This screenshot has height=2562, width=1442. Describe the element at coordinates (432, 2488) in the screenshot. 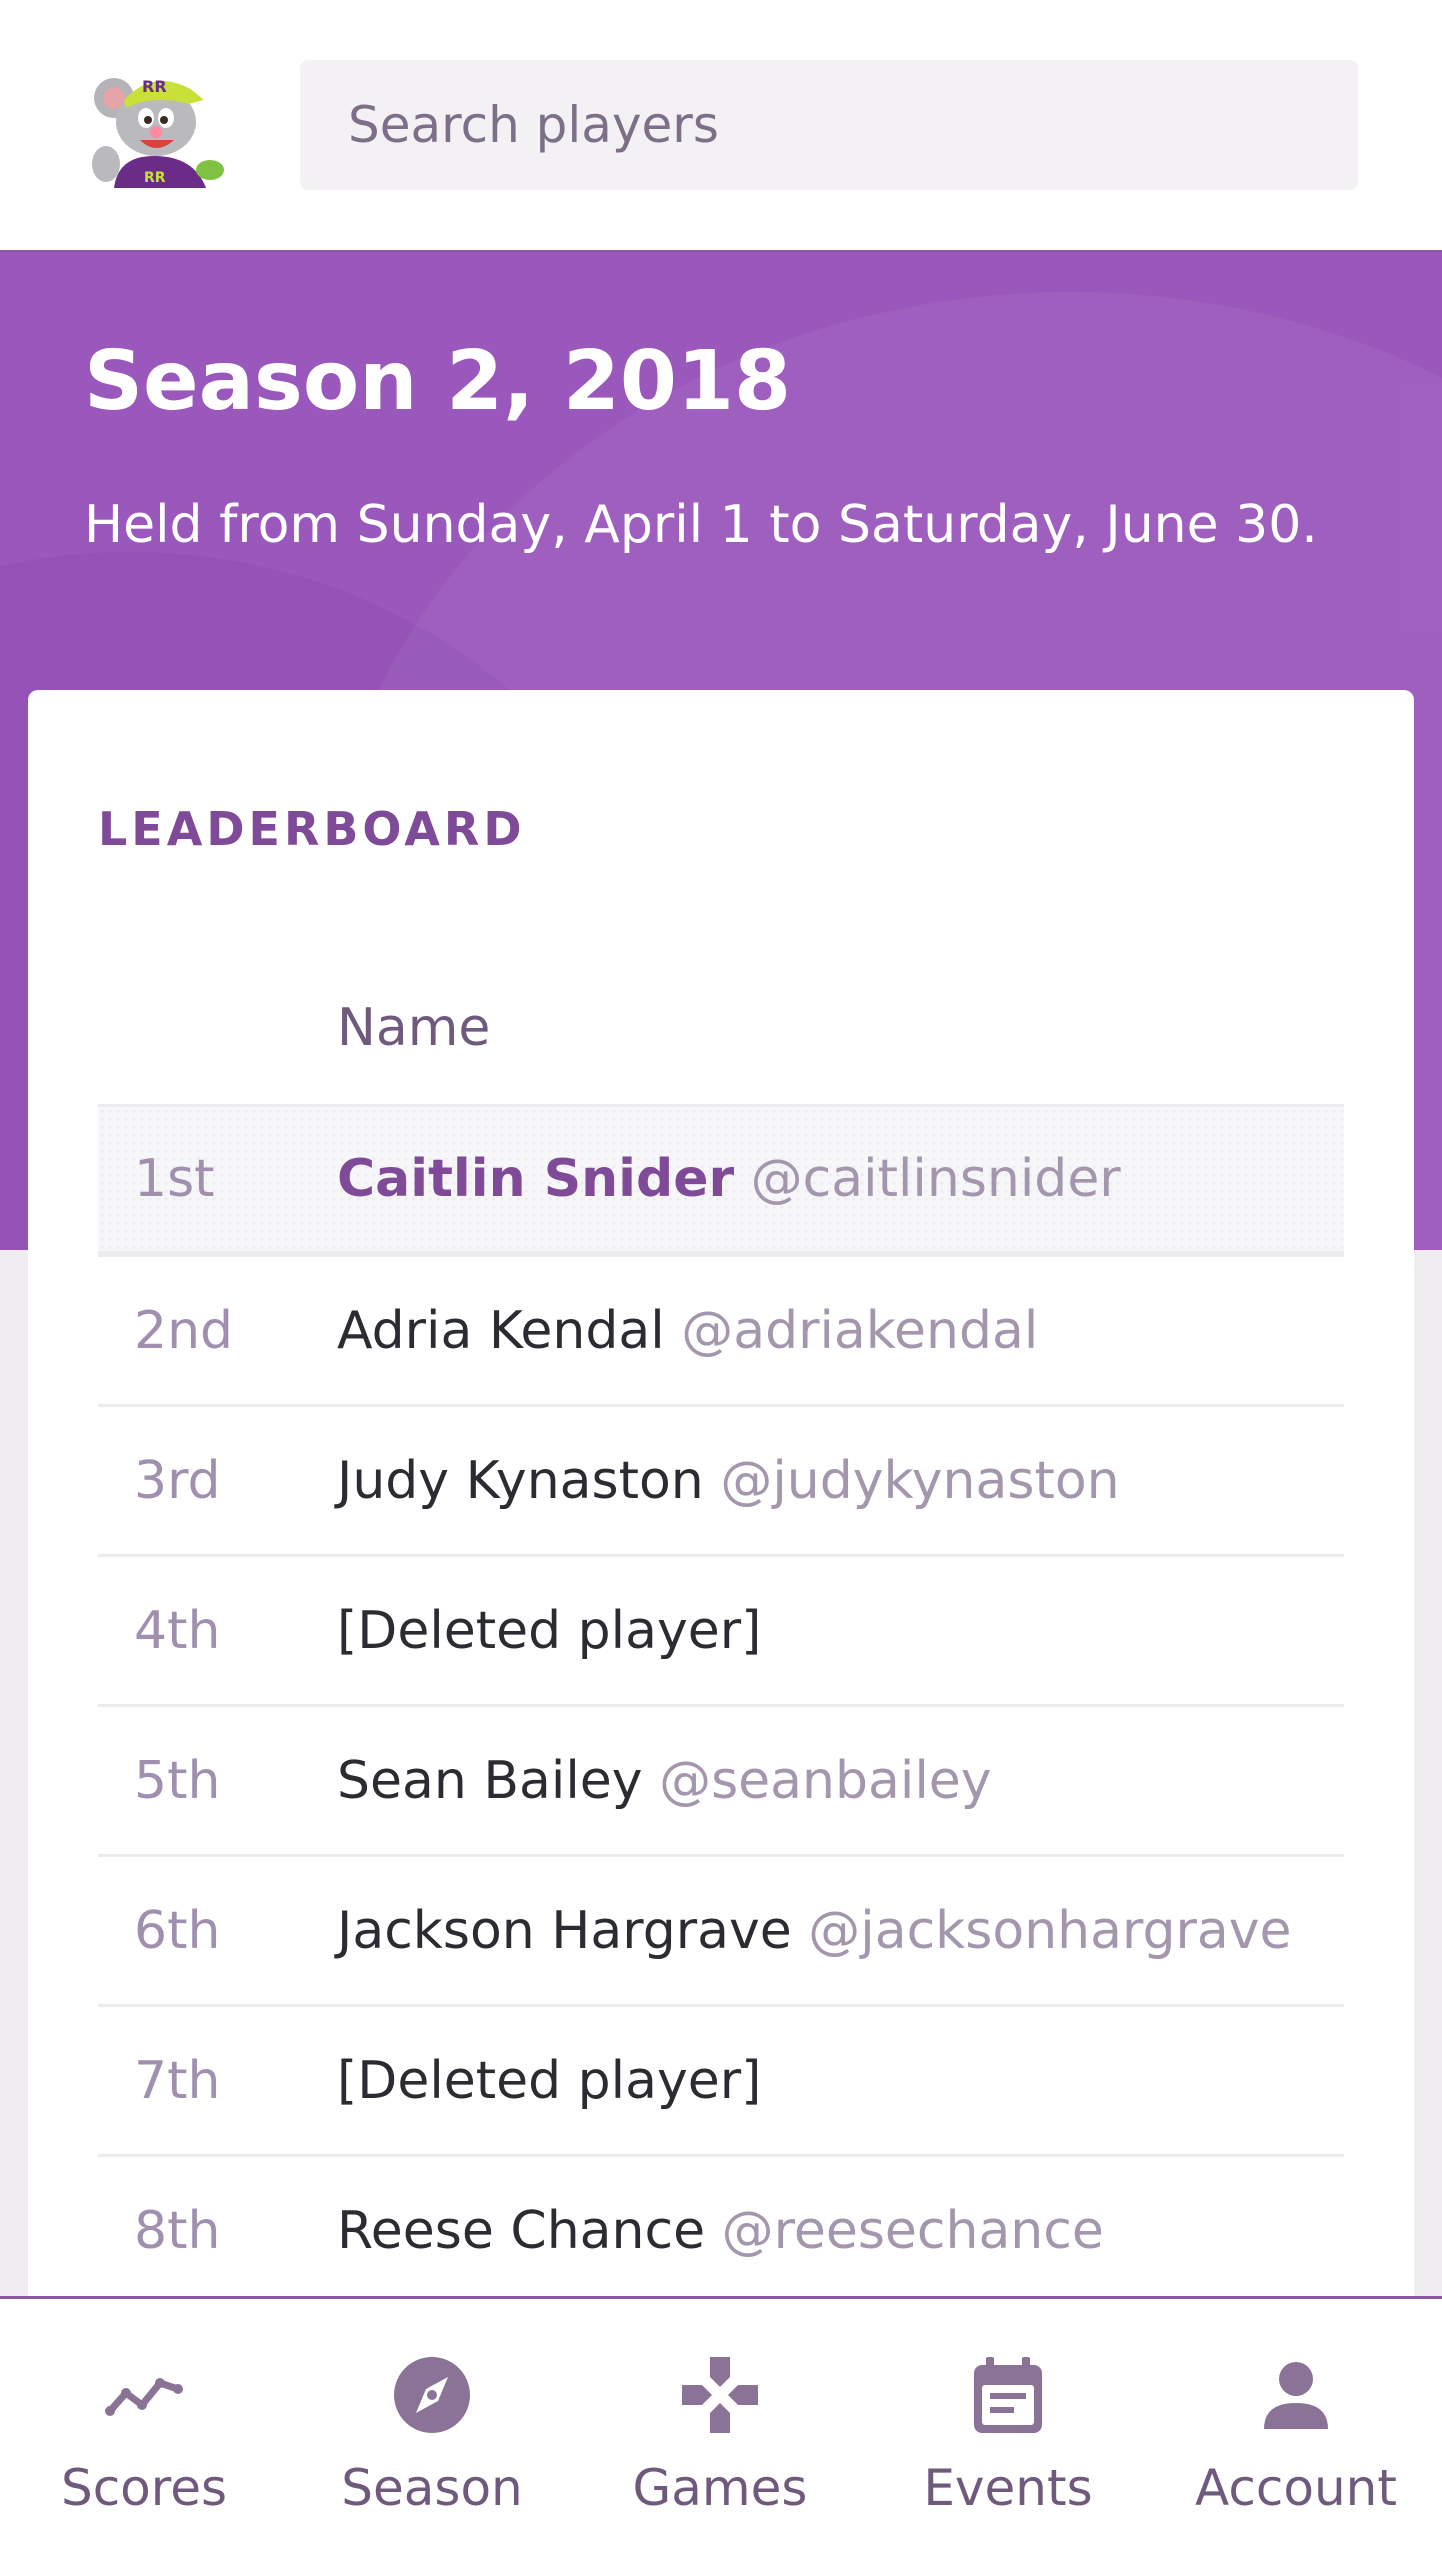

I see `nav-label: Season` at that location.